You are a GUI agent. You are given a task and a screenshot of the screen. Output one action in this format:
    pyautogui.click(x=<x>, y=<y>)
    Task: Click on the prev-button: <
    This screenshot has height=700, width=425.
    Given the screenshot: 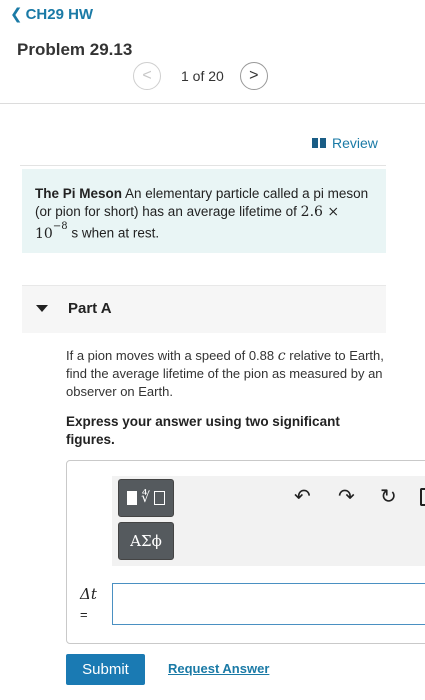 What is the action you would take?
    pyautogui.click(x=147, y=76)
    